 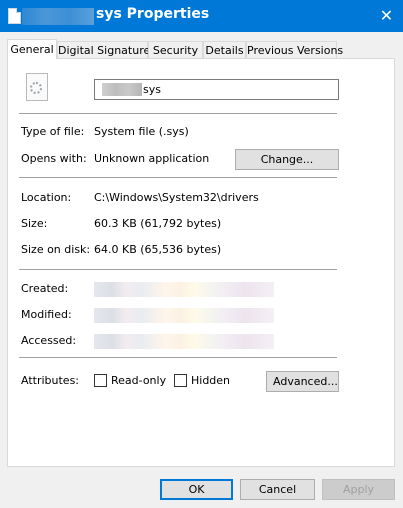 I want to click on tab-general: General, so click(x=32, y=49).